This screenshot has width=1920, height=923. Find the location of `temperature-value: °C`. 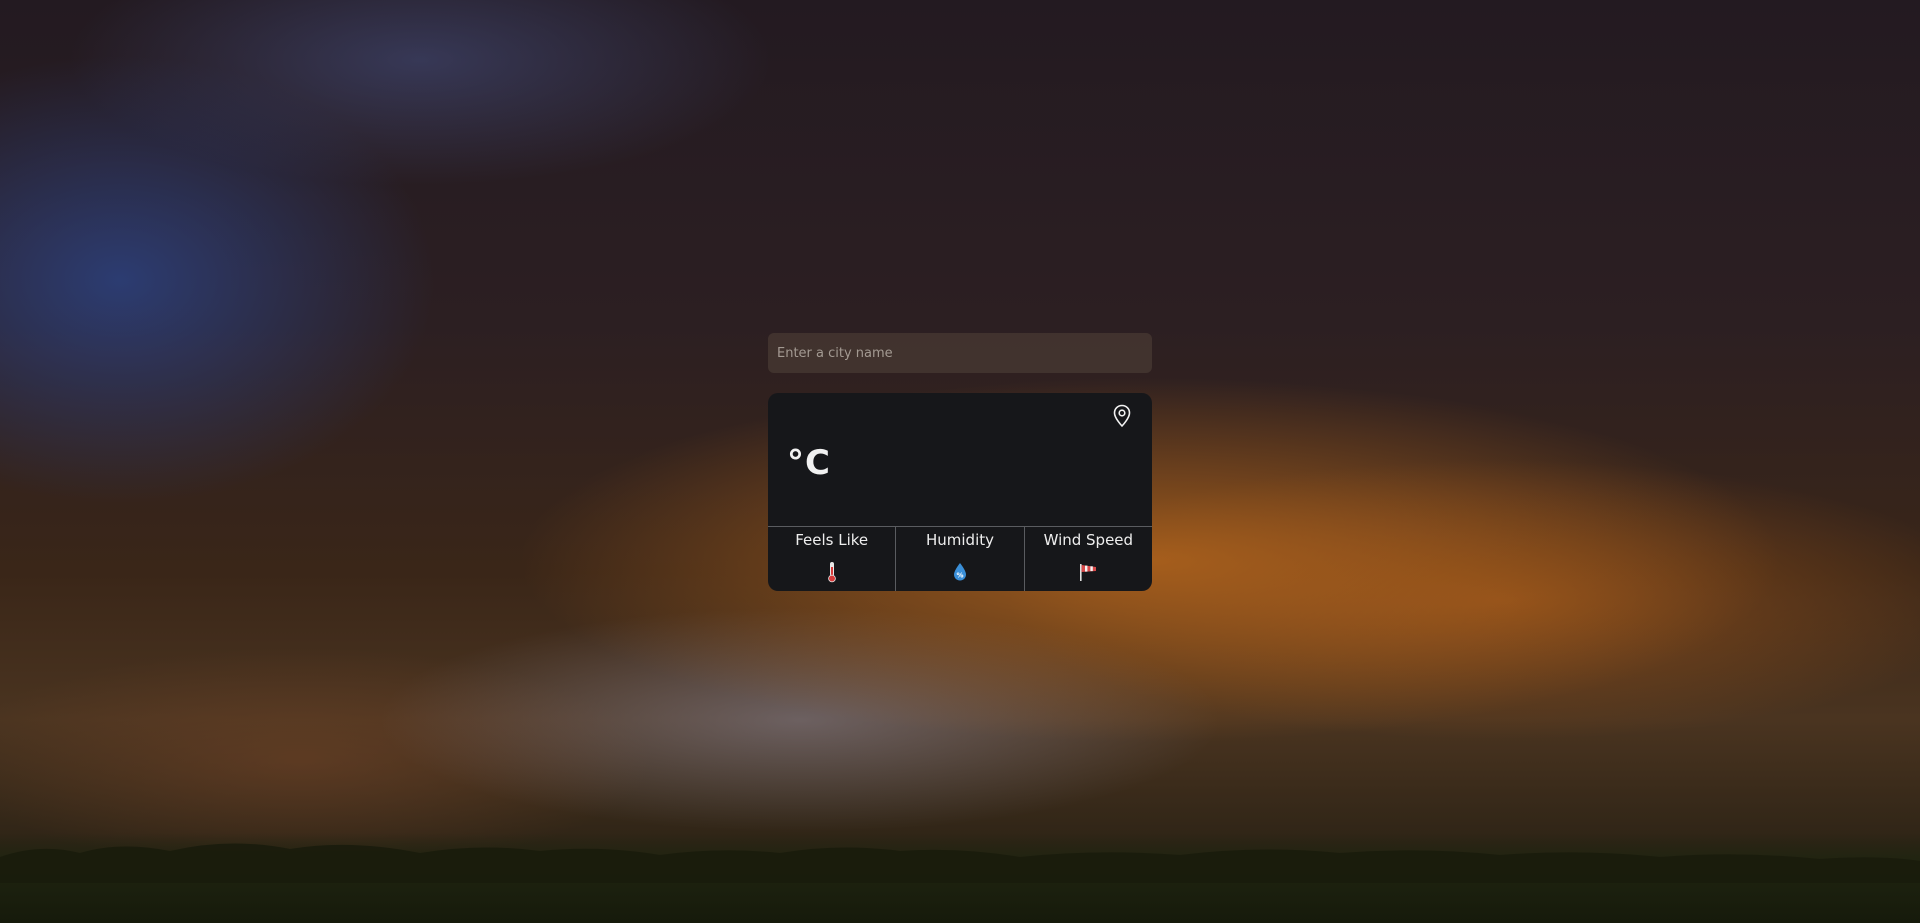

temperature-value: °C is located at coordinates (809, 463).